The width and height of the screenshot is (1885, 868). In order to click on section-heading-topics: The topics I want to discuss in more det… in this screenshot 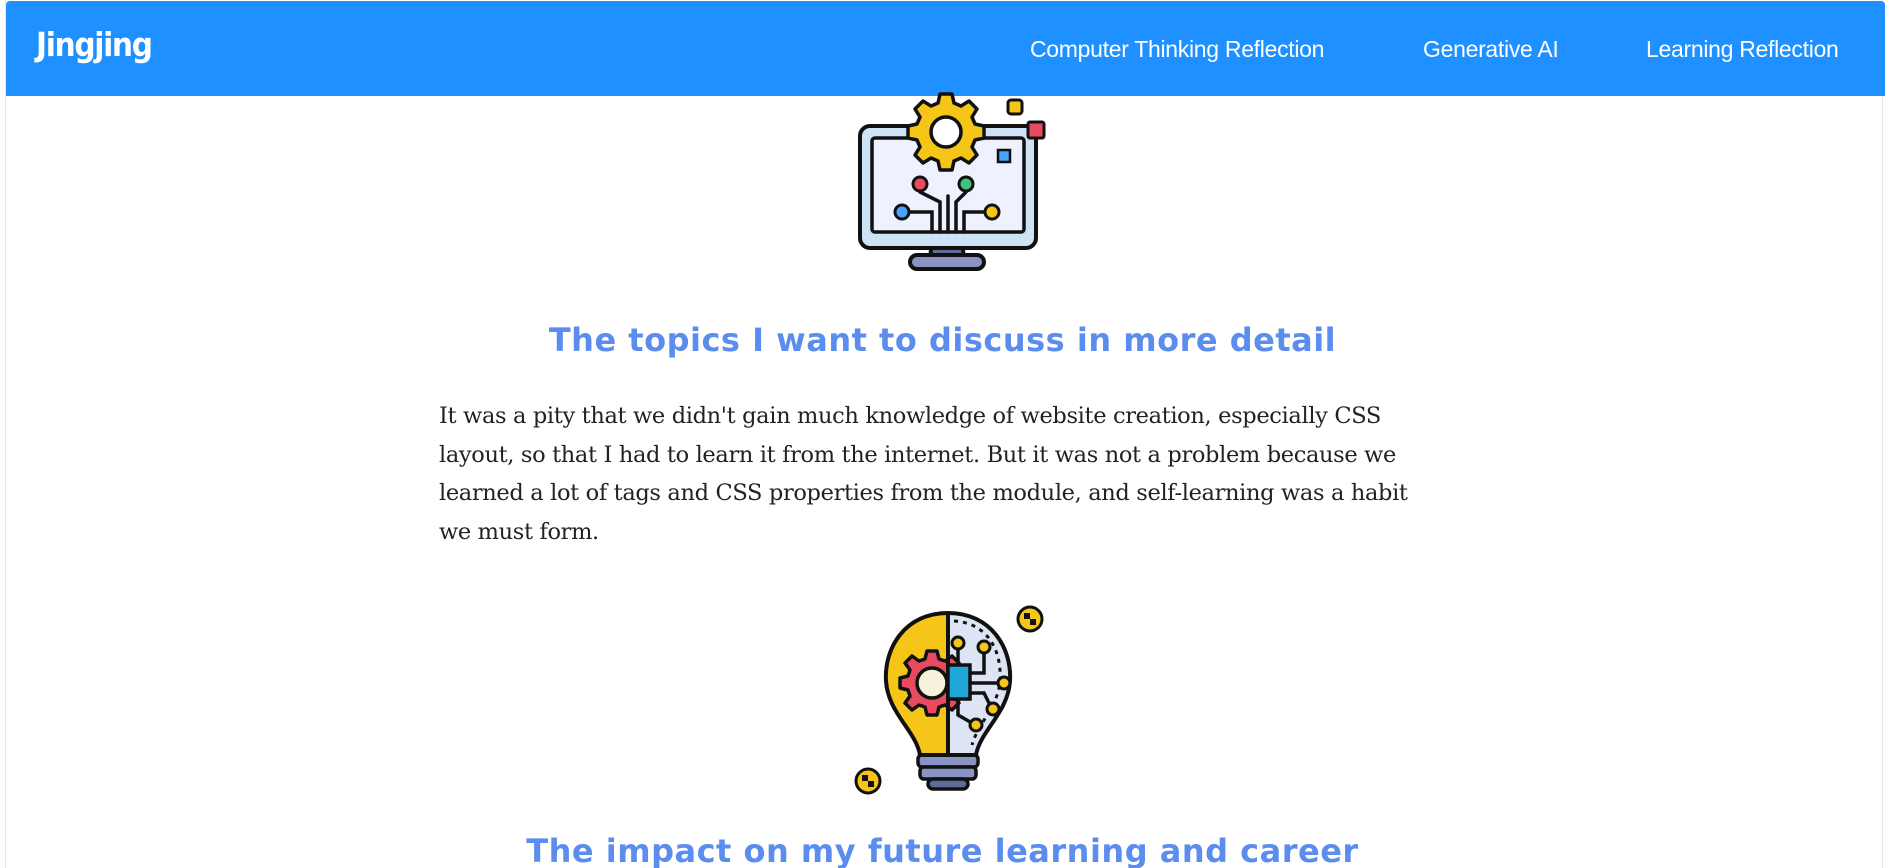, I will do `click(942, 340)`.